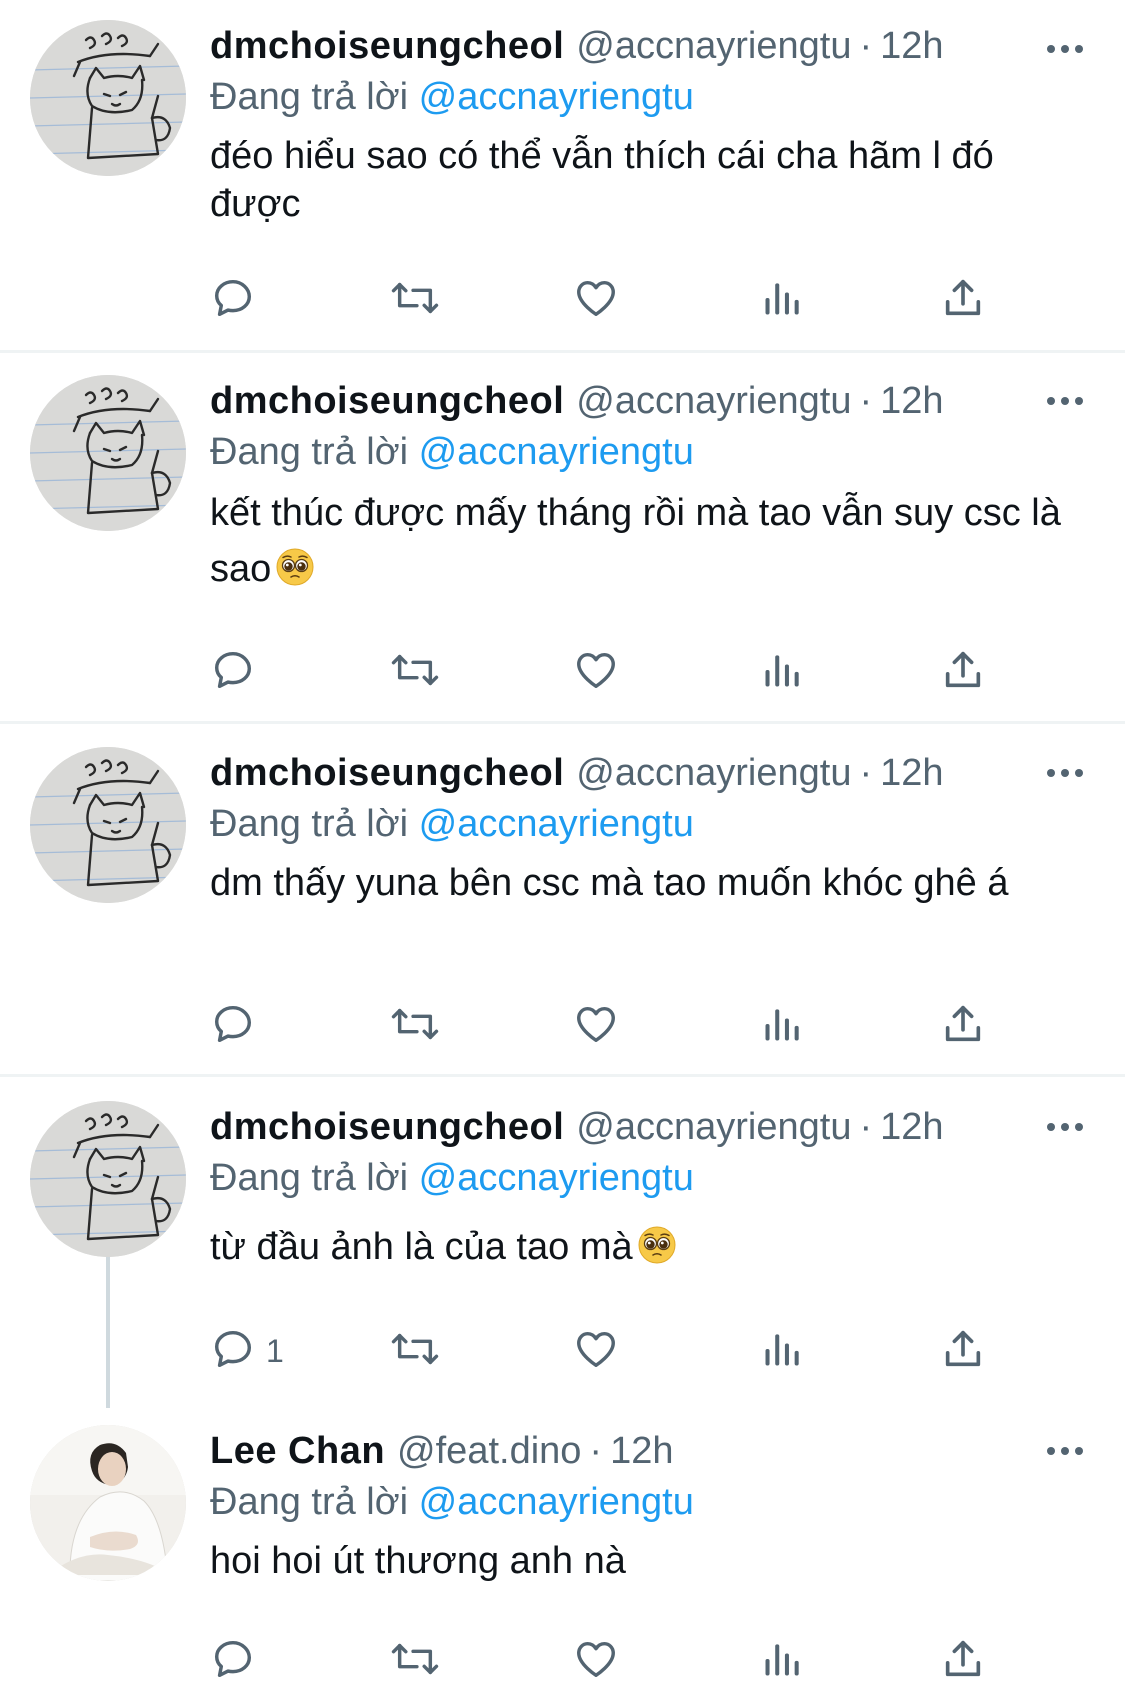 The image size is (1125, 1701). What do you see at coordinates (650, 1561) in the screenshot?
I see `tweet-text: hoi hoi út thương anh nà` at bounding box center [650, 1561].